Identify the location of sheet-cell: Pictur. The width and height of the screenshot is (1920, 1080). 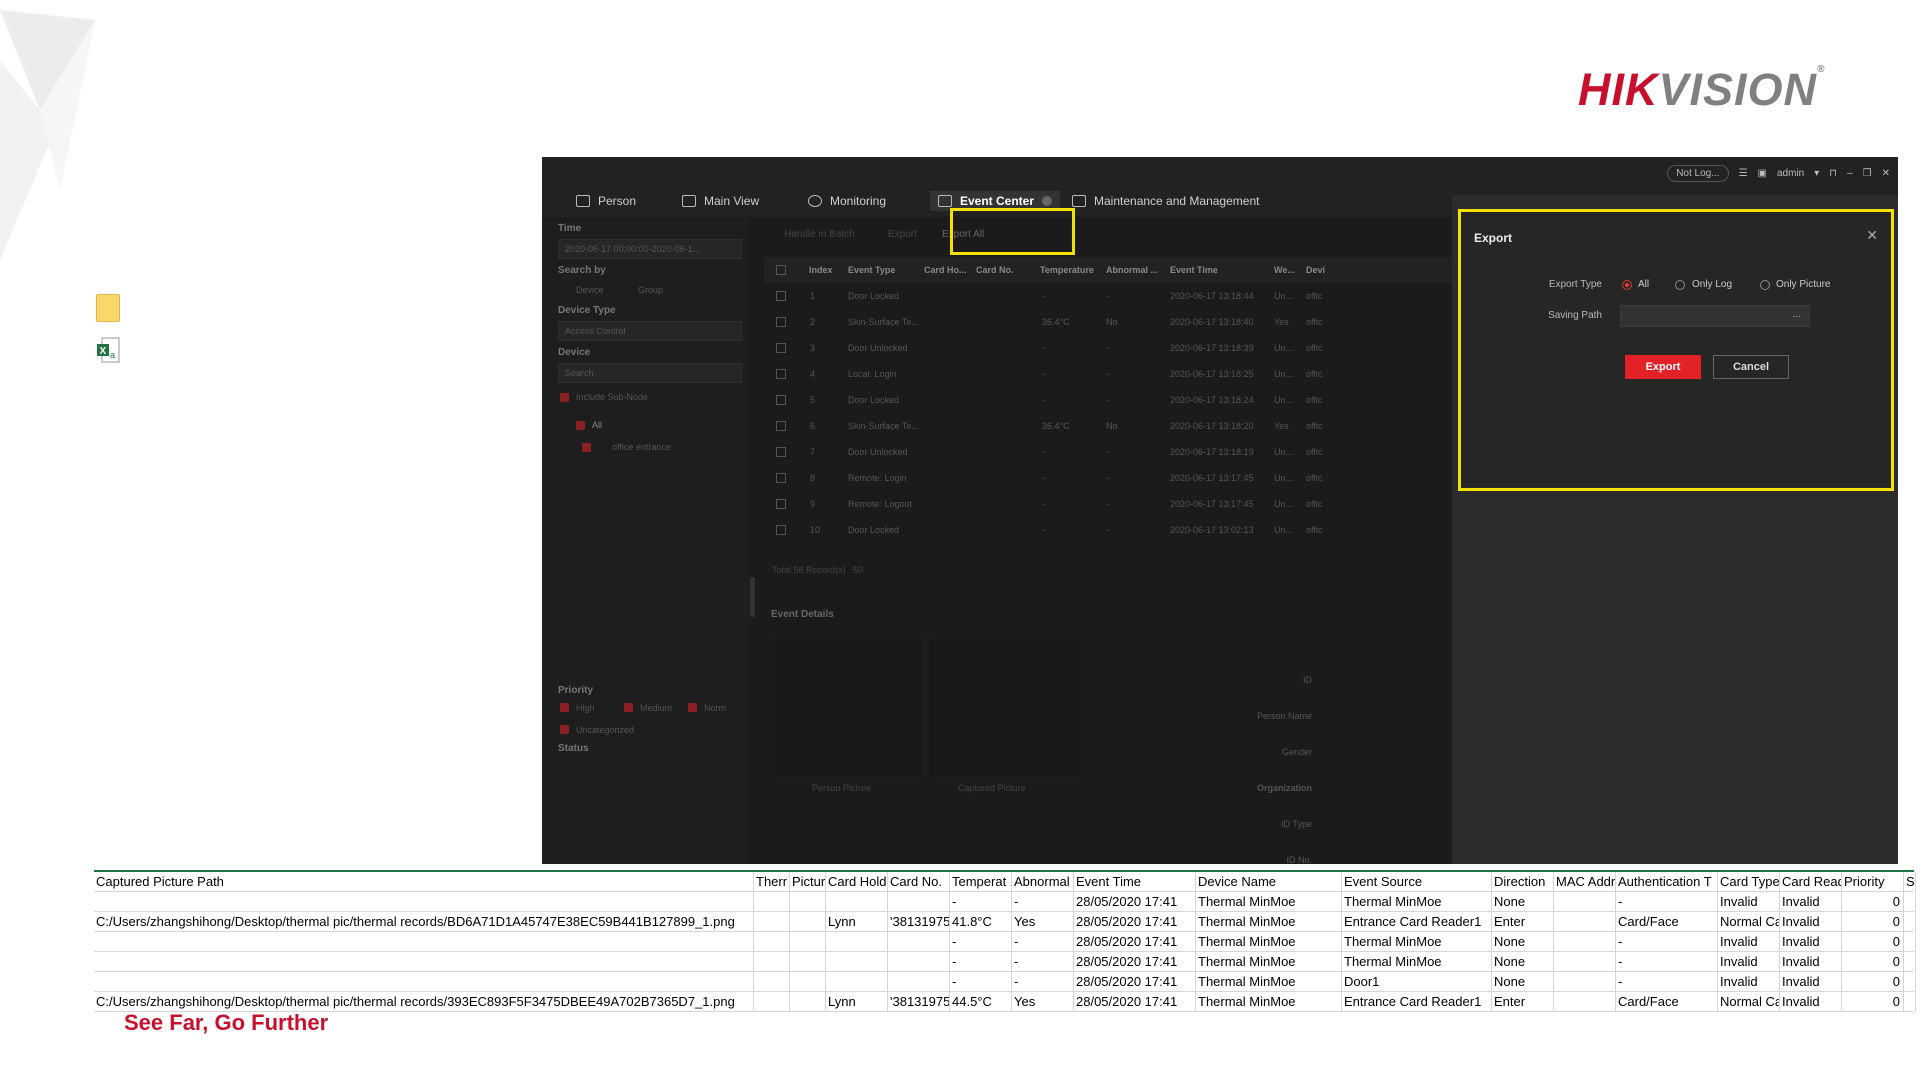
(808, 882).